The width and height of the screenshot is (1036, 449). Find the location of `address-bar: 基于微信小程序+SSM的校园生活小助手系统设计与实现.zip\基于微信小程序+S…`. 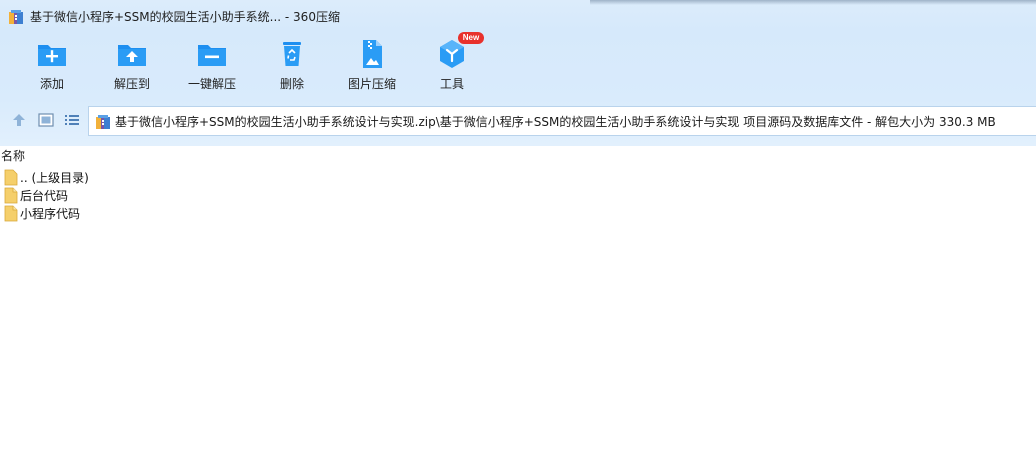

address-bar: 基于微信小程序+SSM的校园生活小助手系统设计与实现.zip\基于微信小程序+S… is located at coordinates (562, 121).